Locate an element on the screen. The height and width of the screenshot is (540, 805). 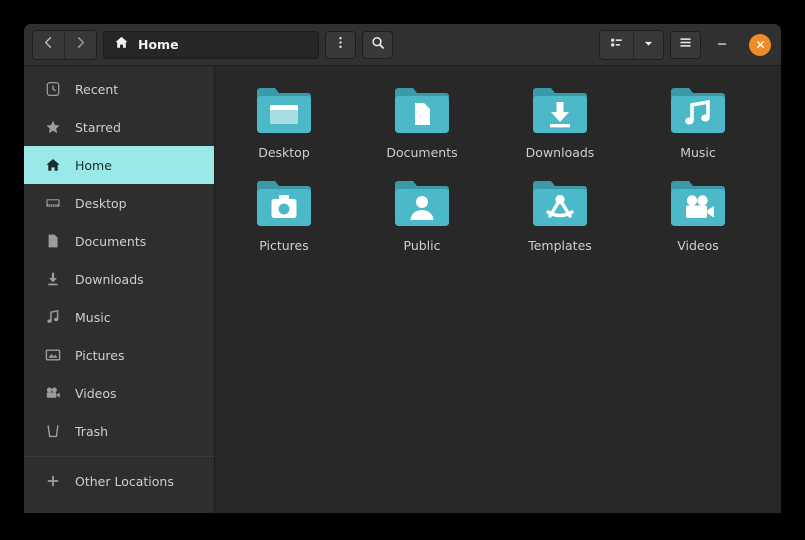
sidebar-item-documents: Documents is located at coordinates (119, 241).